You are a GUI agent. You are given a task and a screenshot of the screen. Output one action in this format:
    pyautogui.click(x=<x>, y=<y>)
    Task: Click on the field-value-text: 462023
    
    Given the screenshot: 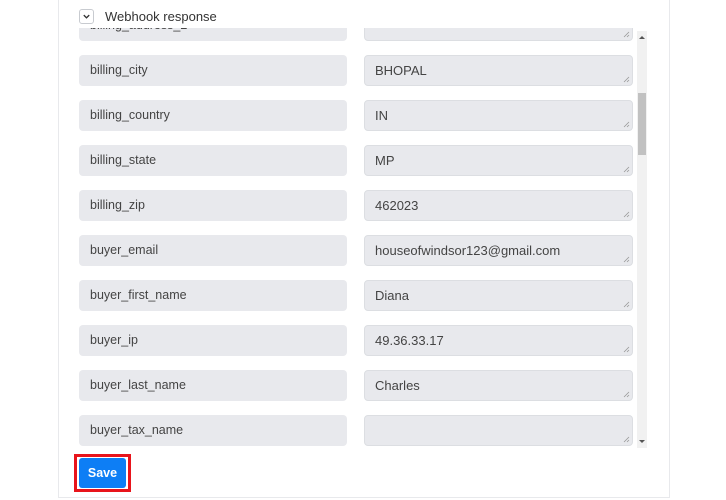 What is the action you would take?
    pyautogui.click(x=397, y=205)
    